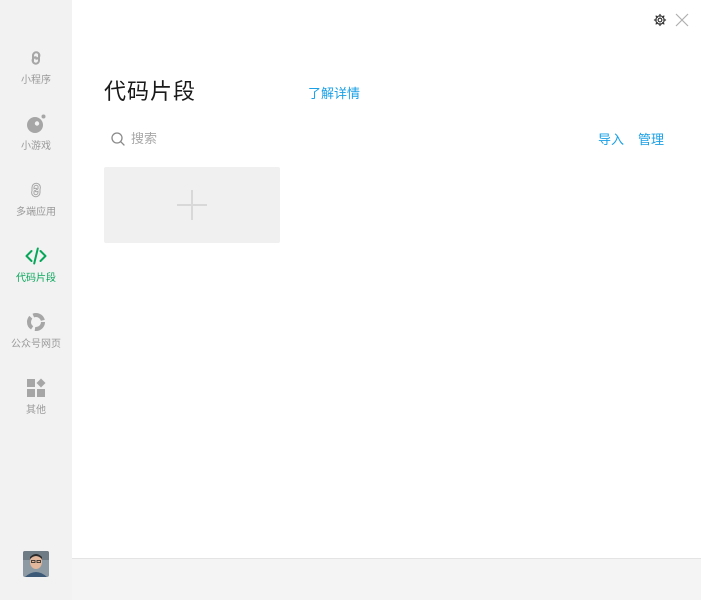  Describe the element at coordinates (36, 387) in the screenshot. I see `other-apps-icon` at that location.